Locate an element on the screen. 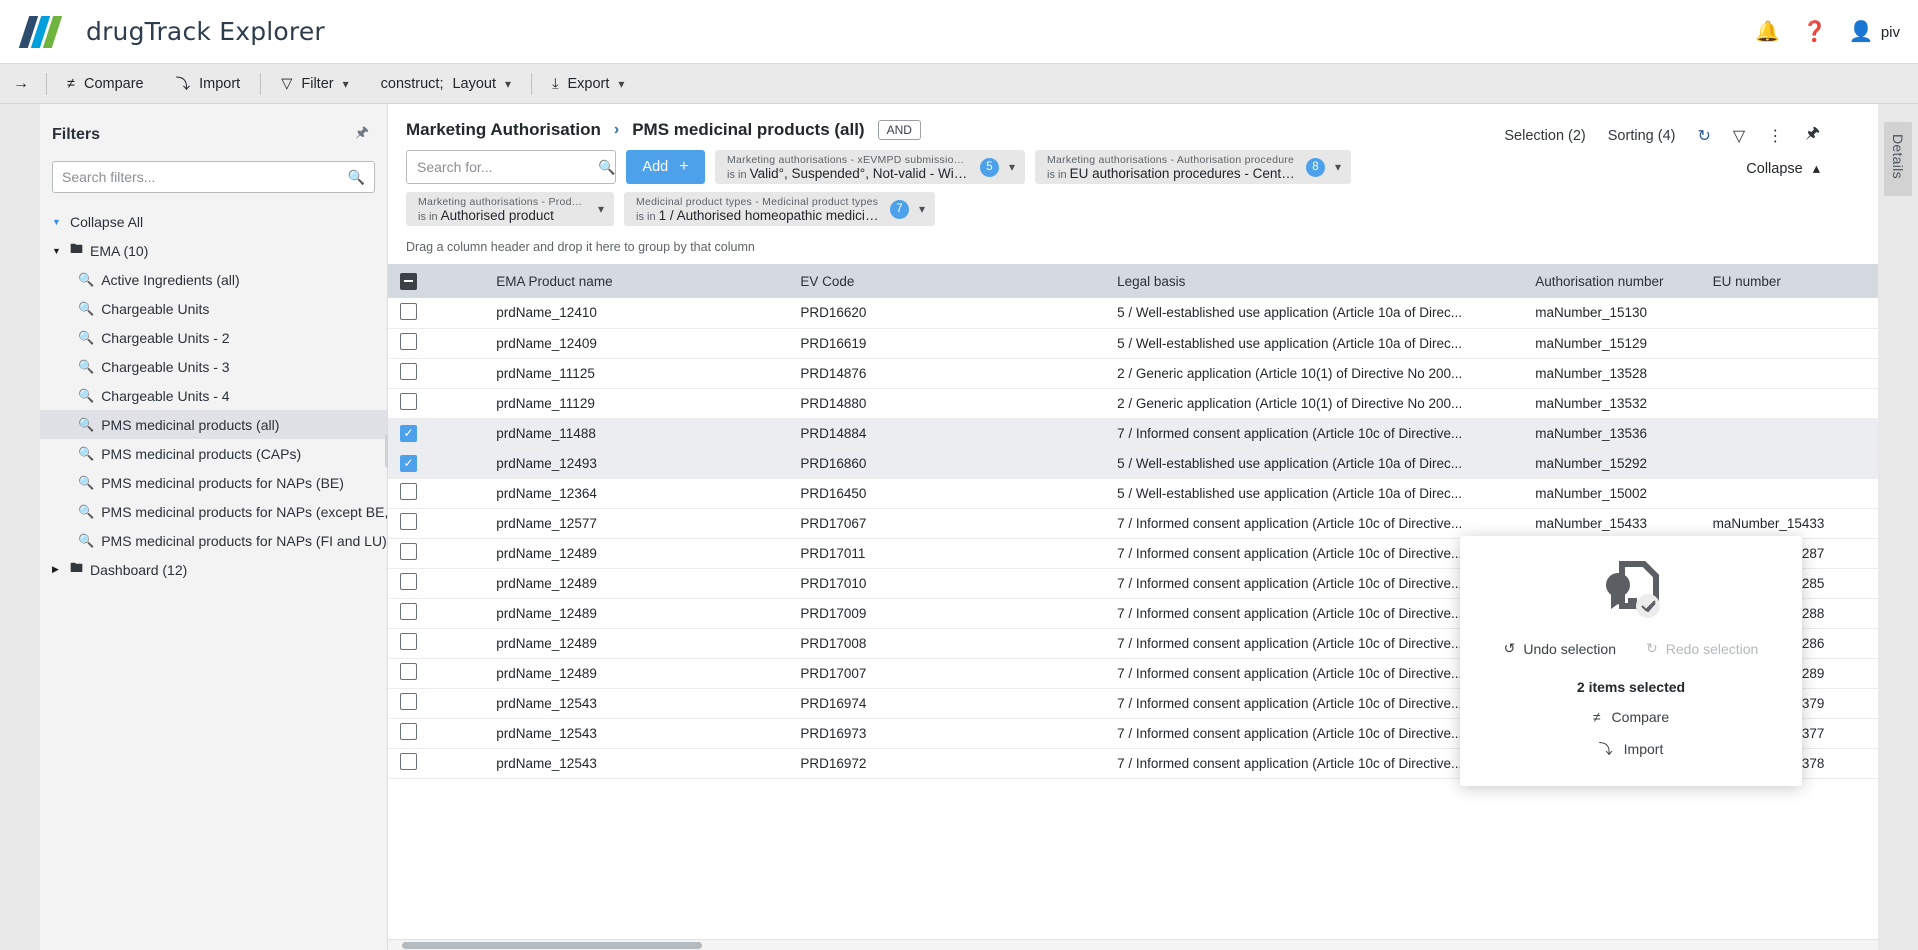 Image resolution: width=1918 pixels, height=950 pixels. filters-group-ema: ▼ 🖿 EMA (10) is located at coordinates (213, 250).